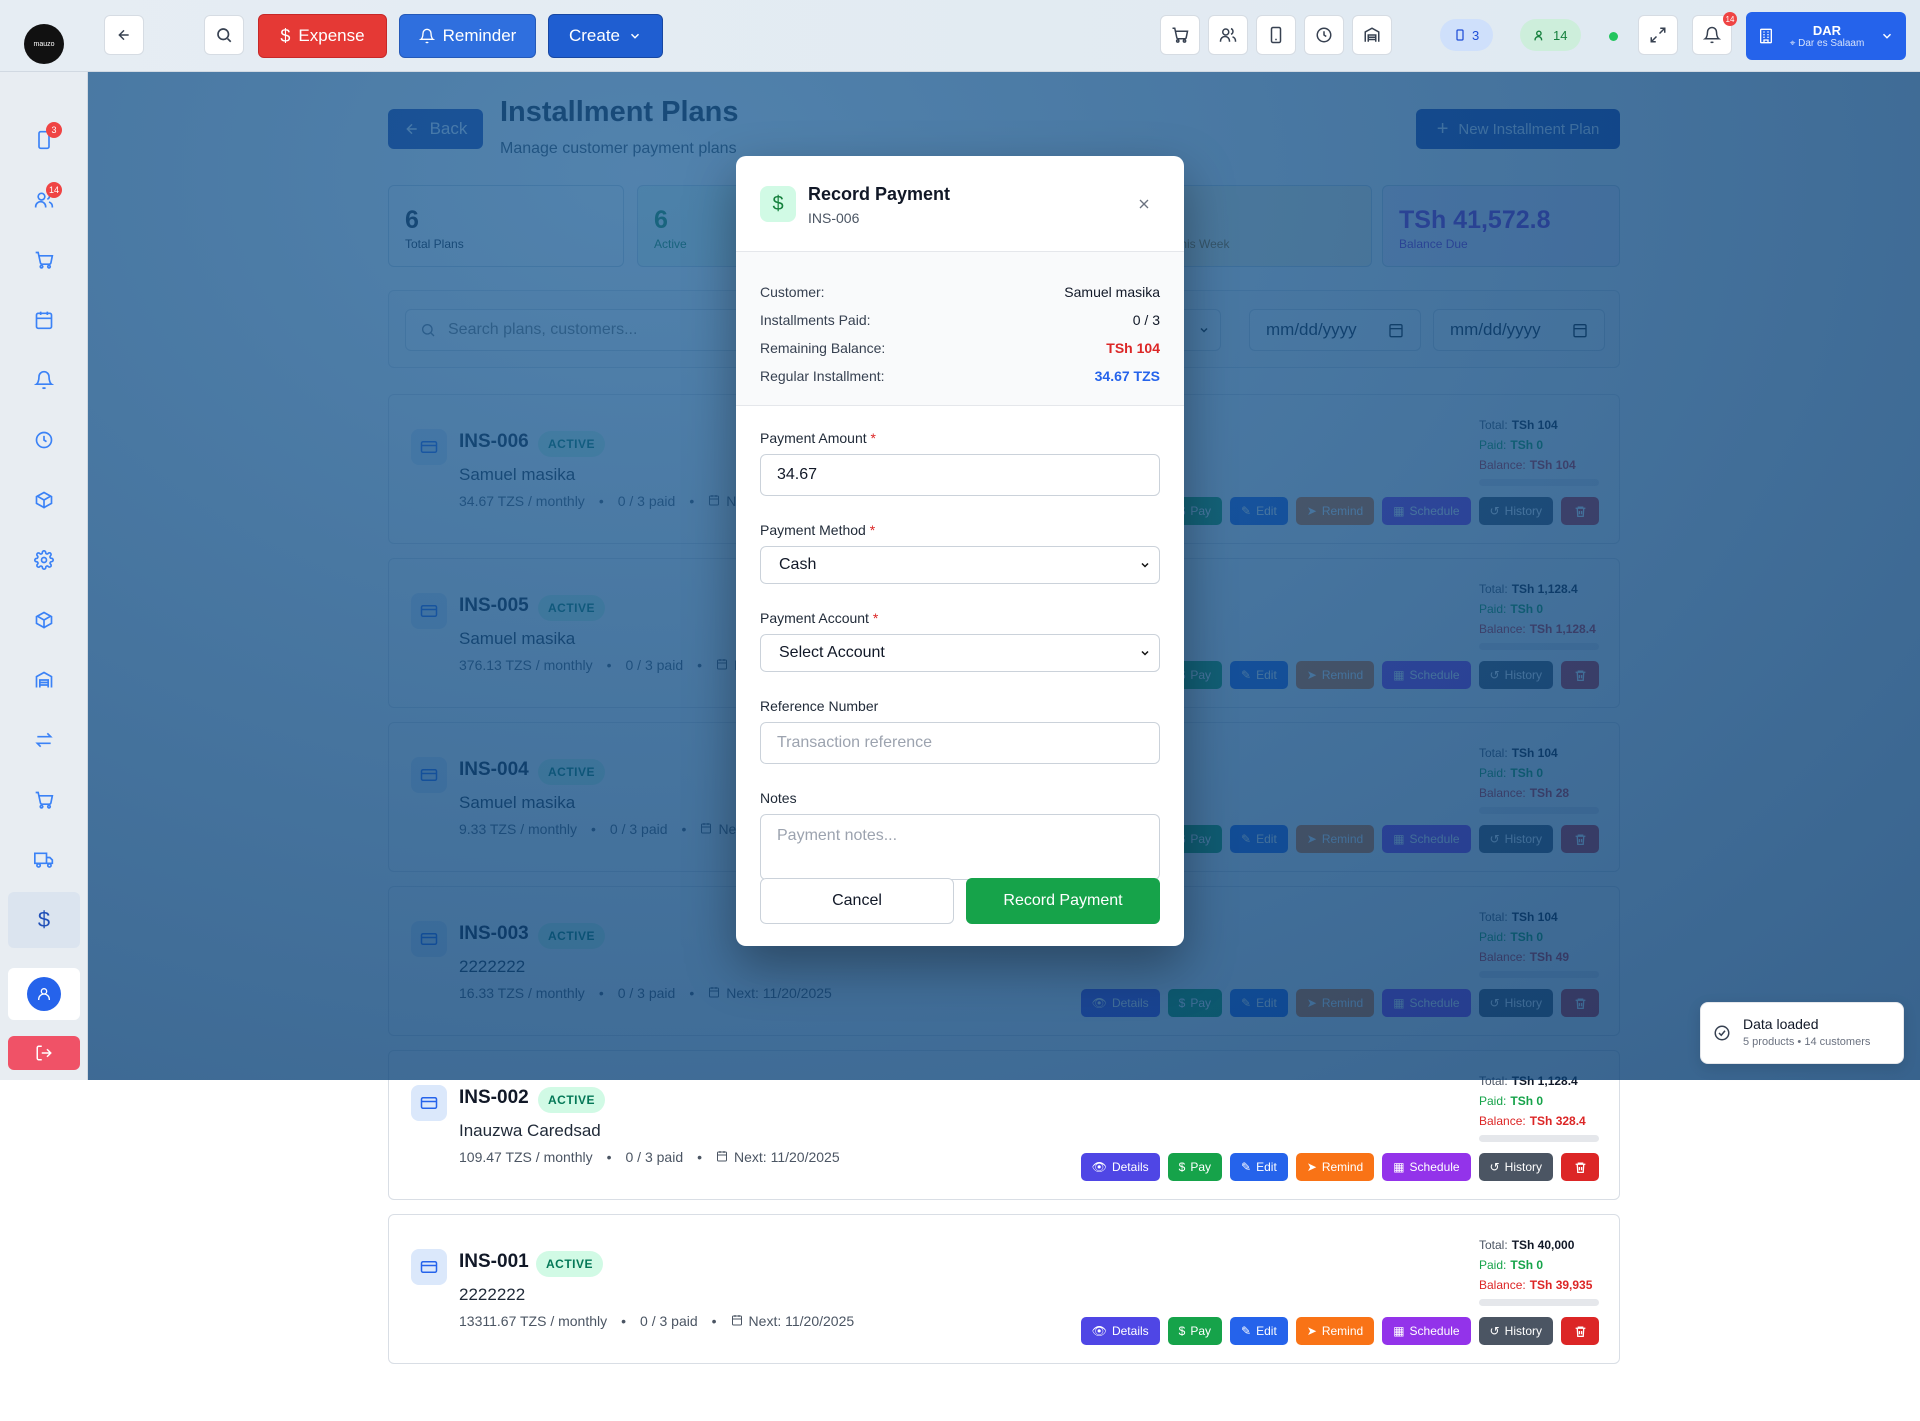 Image resolution: width=1920 pixels, height=1421 pixels. What do you see at coordinates (1658, 35) in the screenshot?
I see `fullscreen-button` at bounding box center [1658, 35].